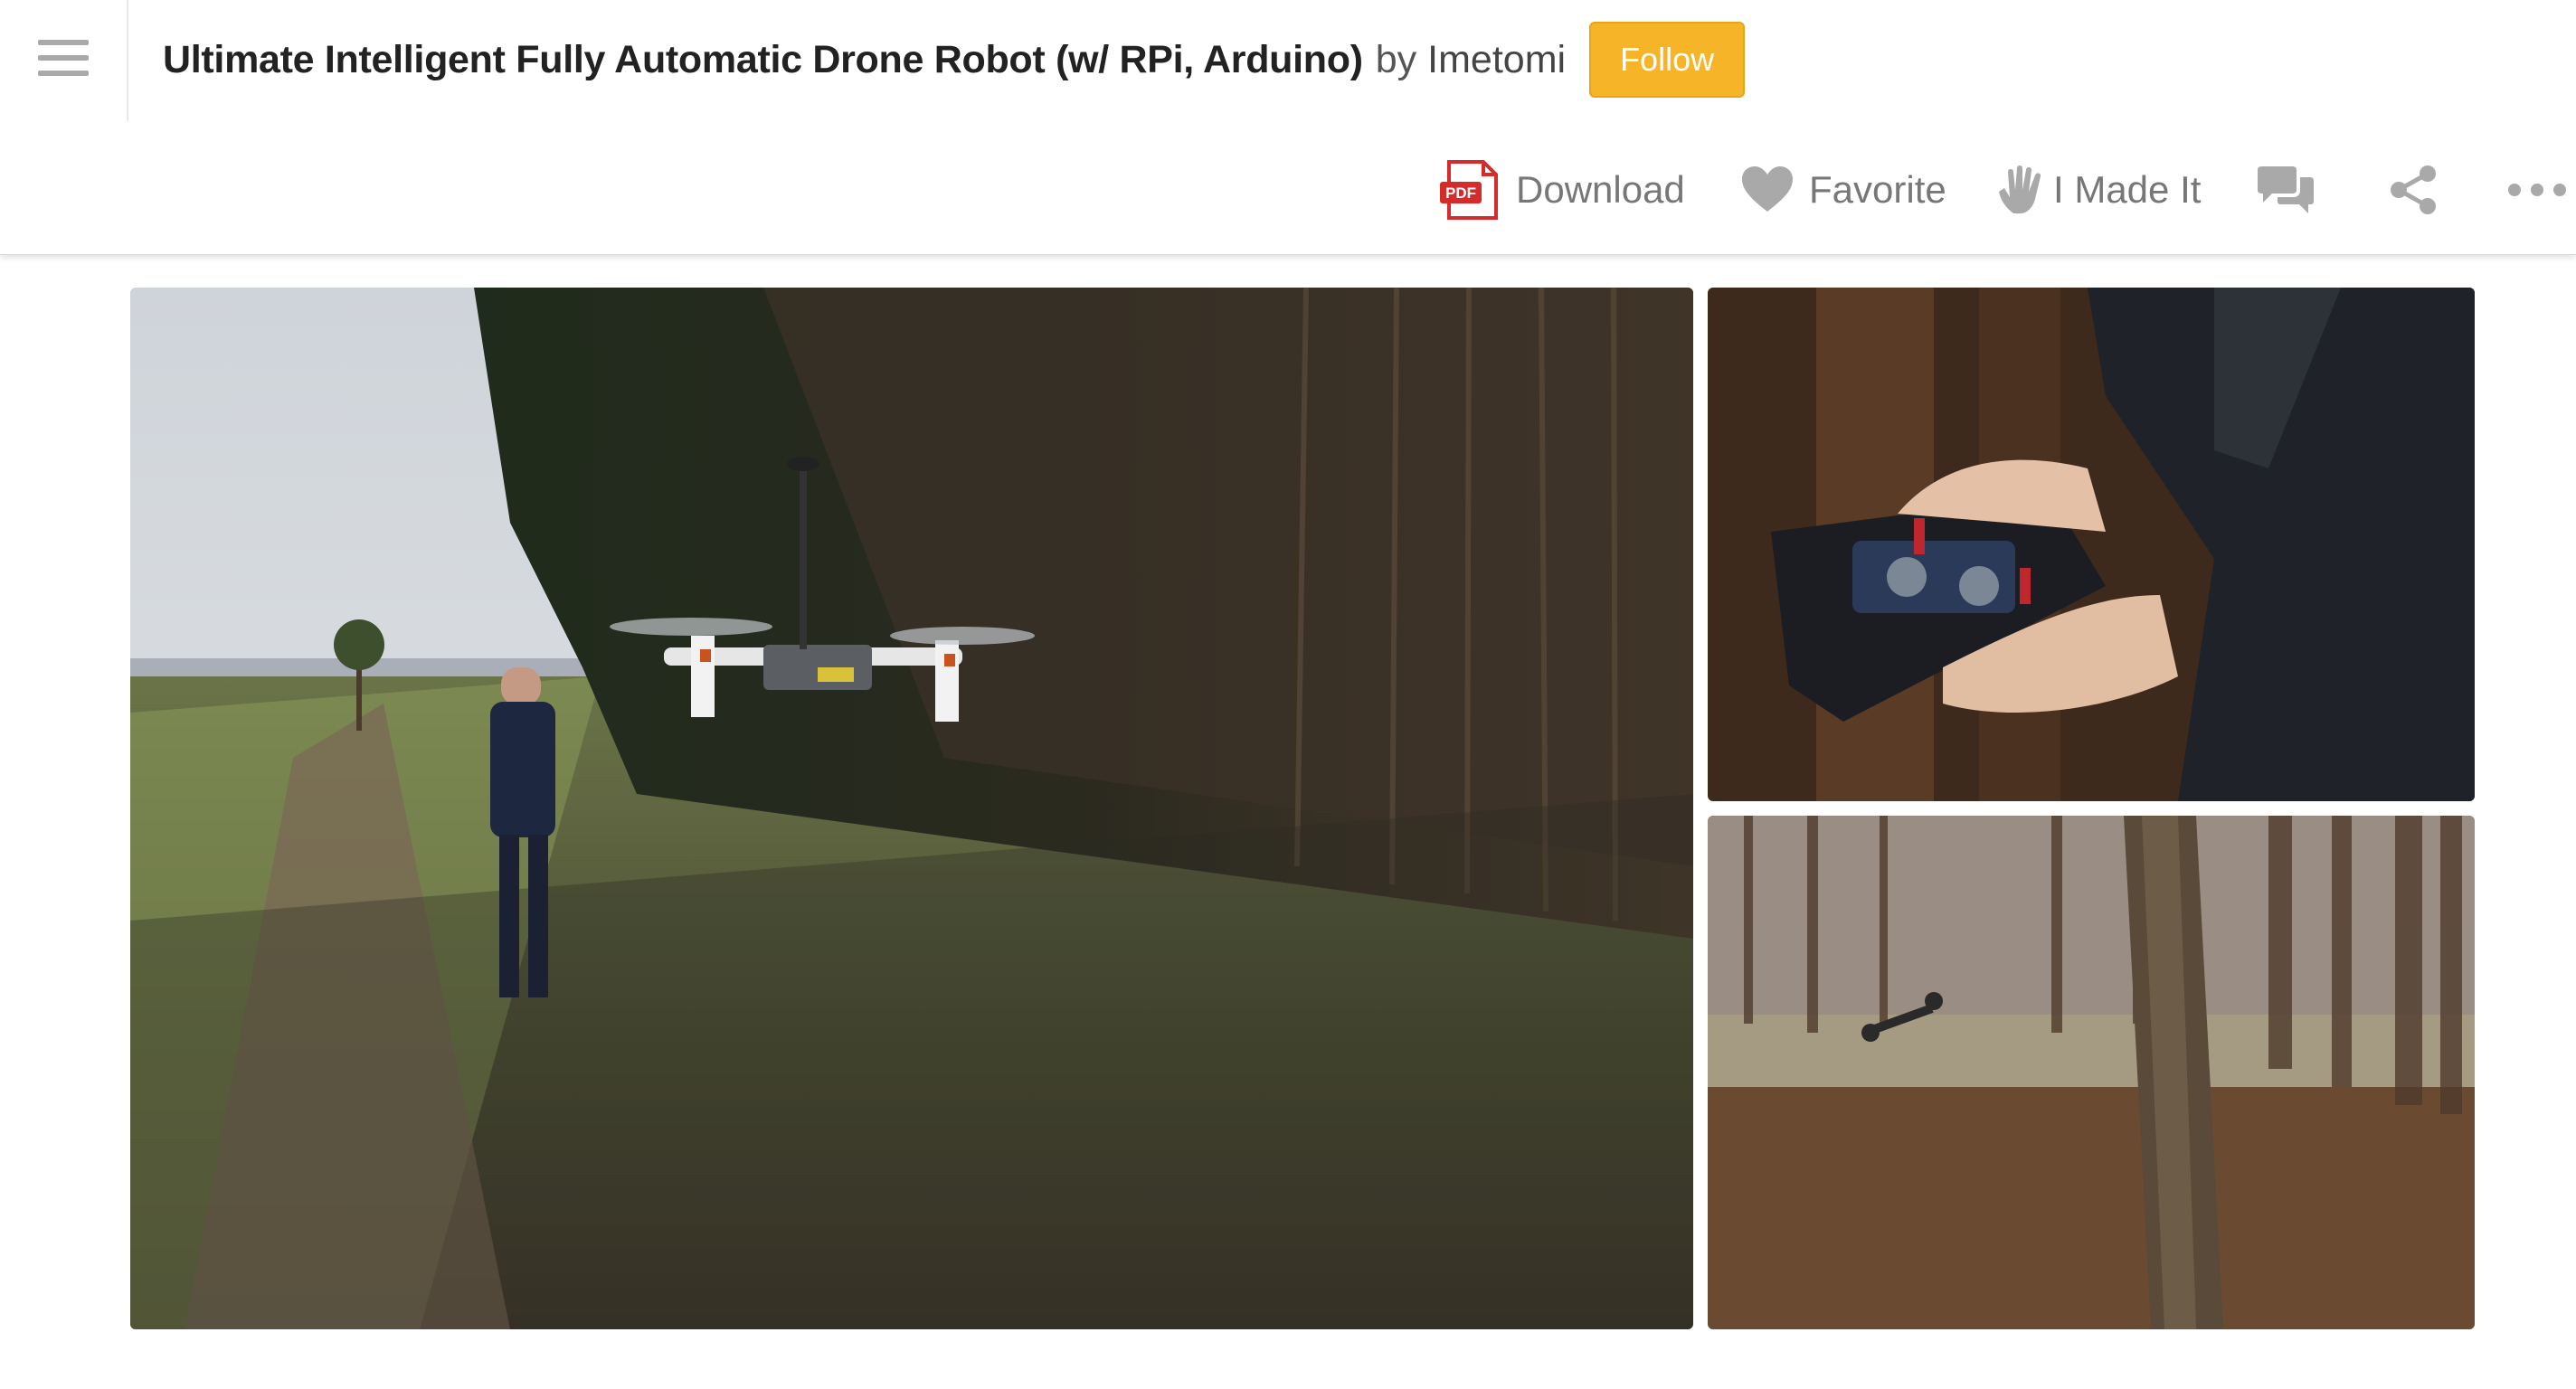 The width and height of the screenshot is (2576, 1389). I want to click on pdf-icon: PDF, so click(1470, 190).